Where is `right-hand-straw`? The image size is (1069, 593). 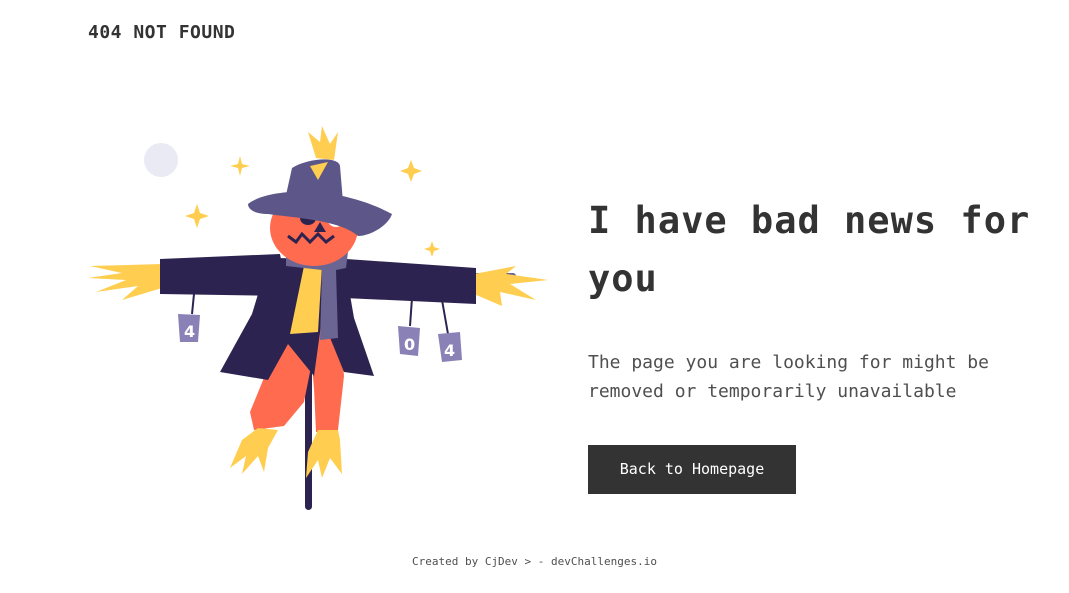
right-hand-straw is located at coordinates (511, 286).